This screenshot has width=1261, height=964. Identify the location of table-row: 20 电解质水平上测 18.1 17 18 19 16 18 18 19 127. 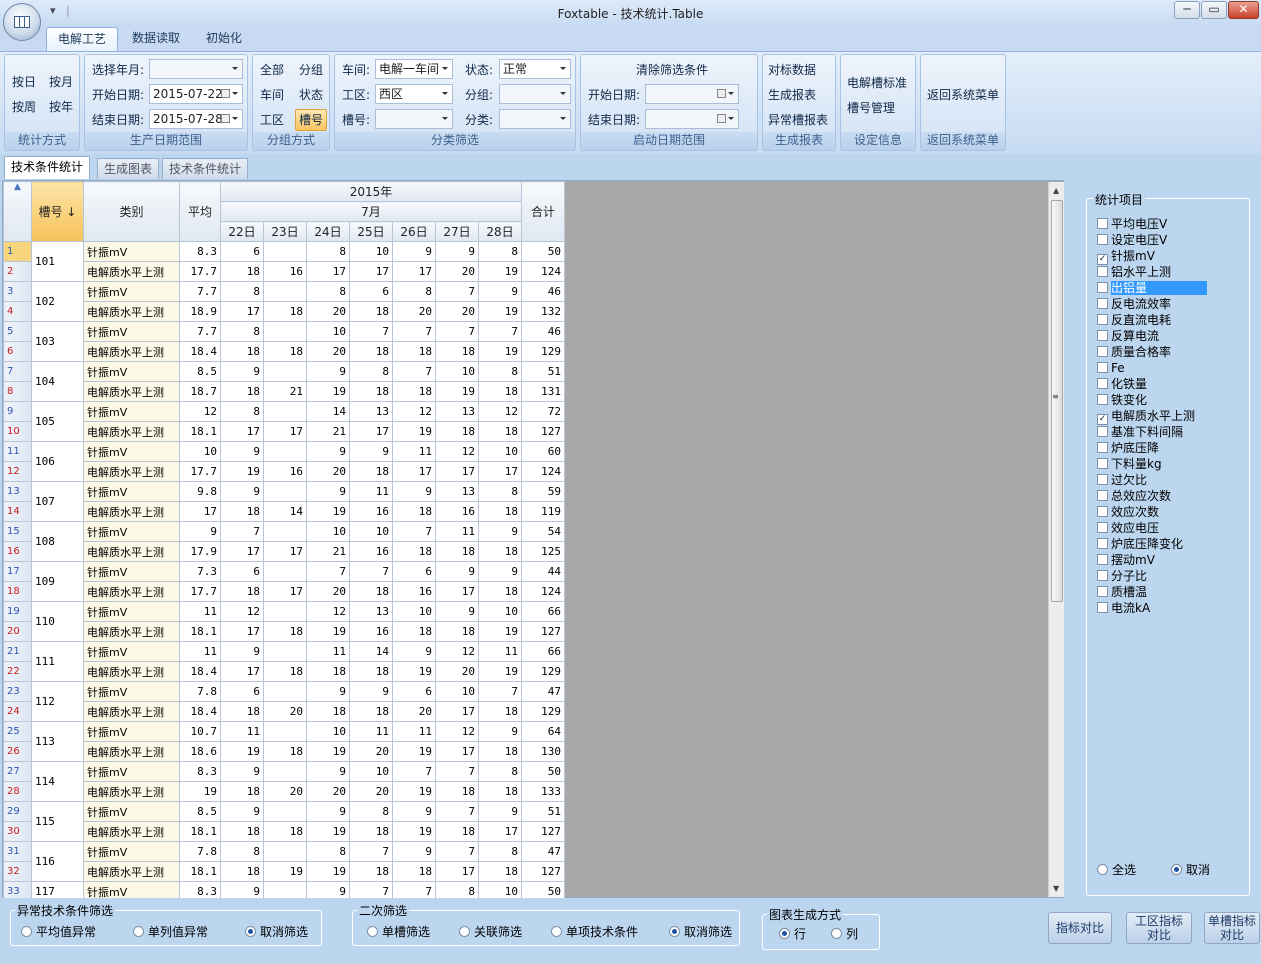
(284, 631).